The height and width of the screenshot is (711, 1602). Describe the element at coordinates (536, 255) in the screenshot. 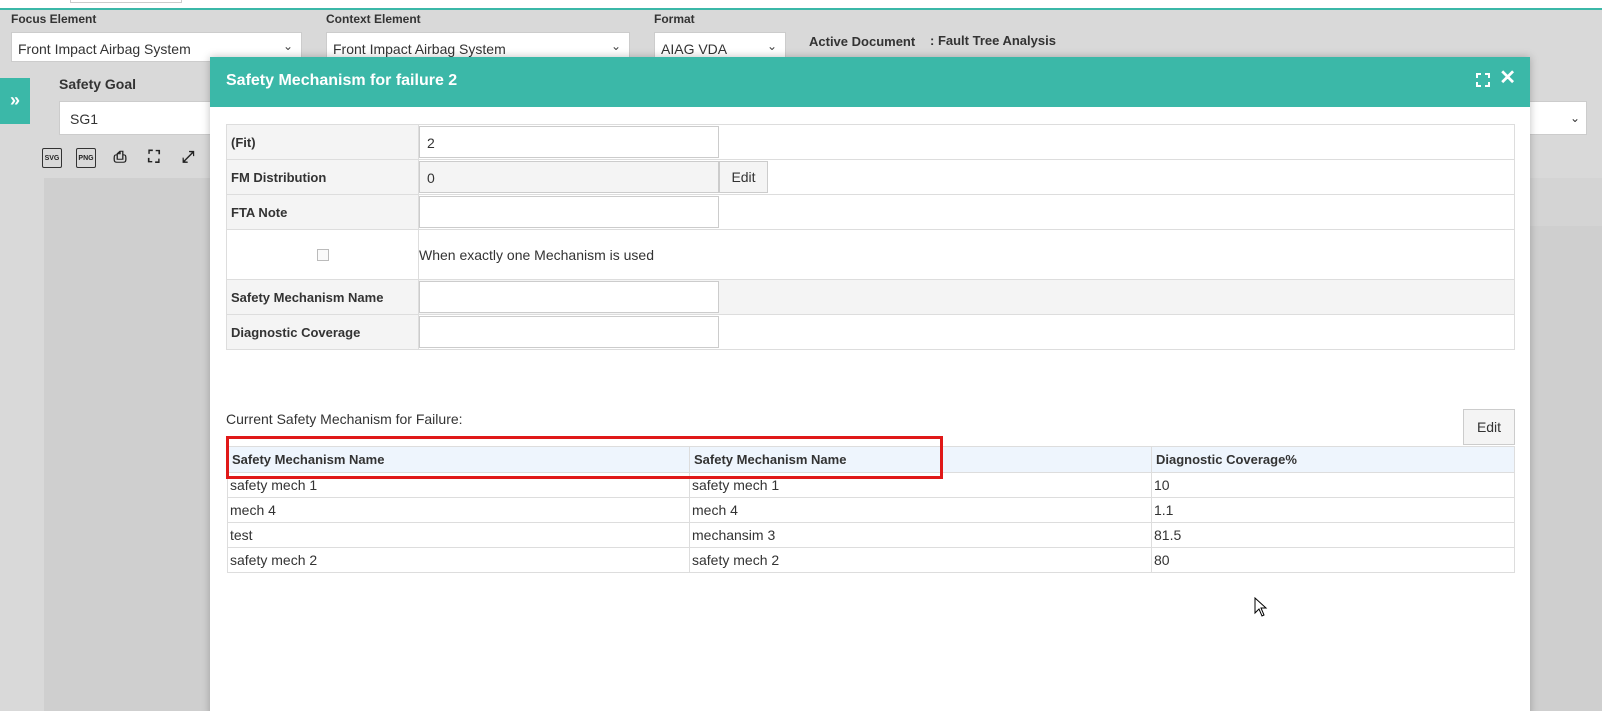

I see `single-mechanism-text: When exactly one Mechanism is used` at that location.